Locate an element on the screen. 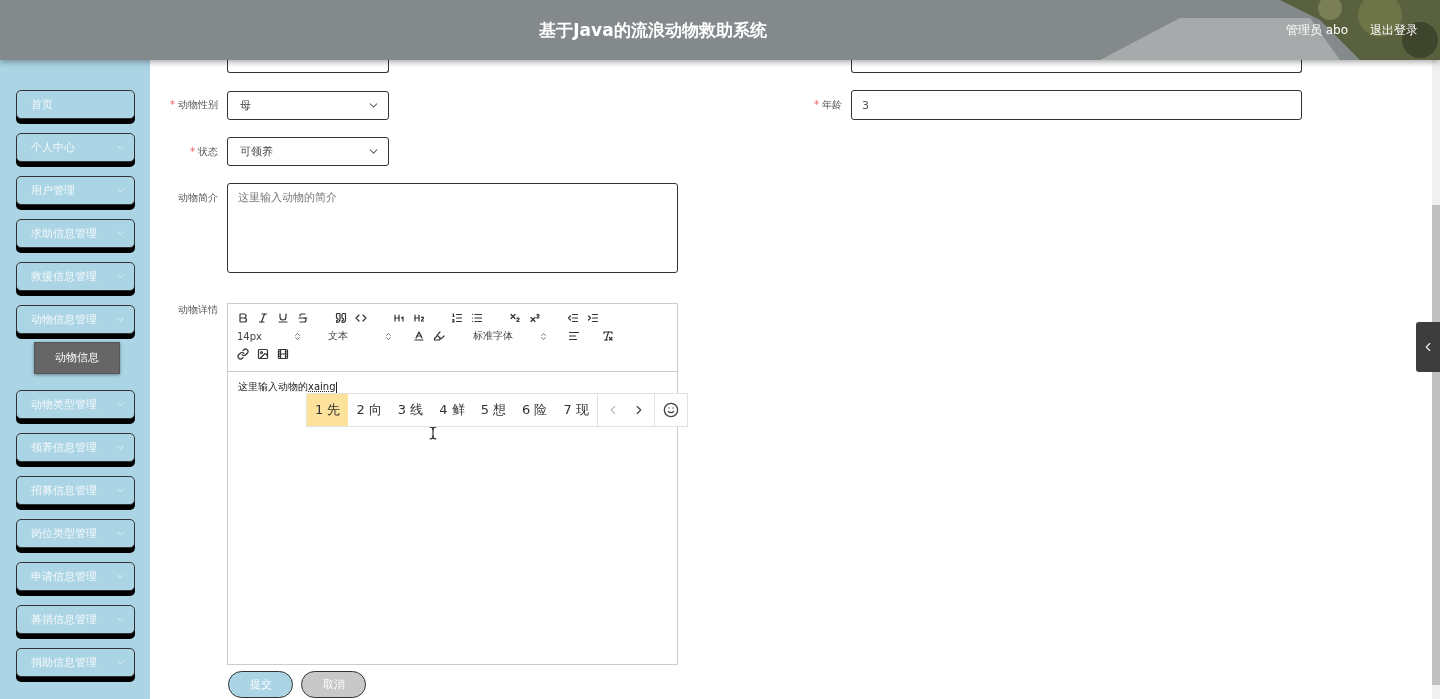  strikethrough-icon is located at coordinates (303, 318).